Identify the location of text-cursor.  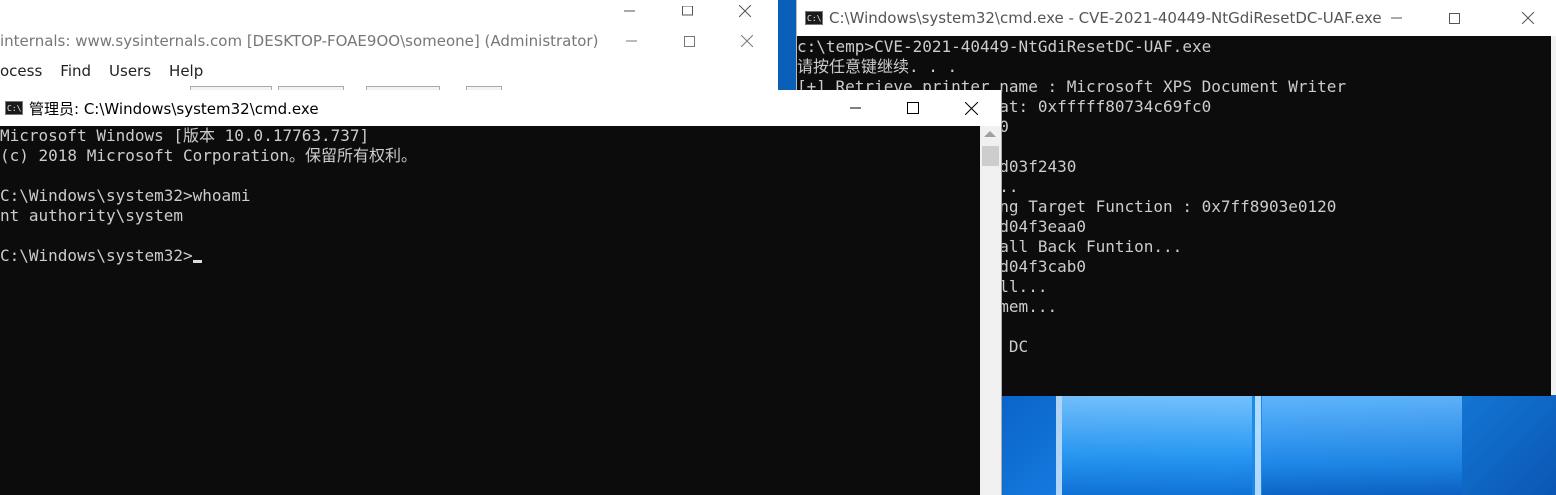
(197, 261).